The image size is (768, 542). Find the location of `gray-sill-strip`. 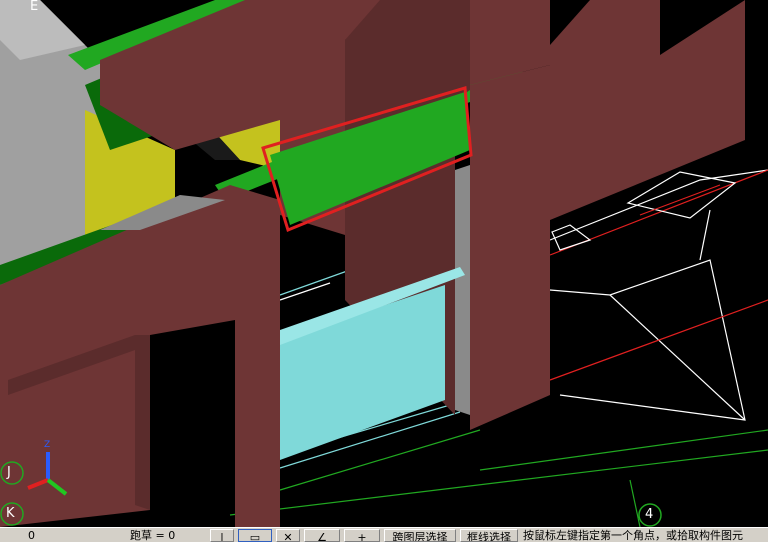

gray-sill-strip is located at coordinates (462, 290).